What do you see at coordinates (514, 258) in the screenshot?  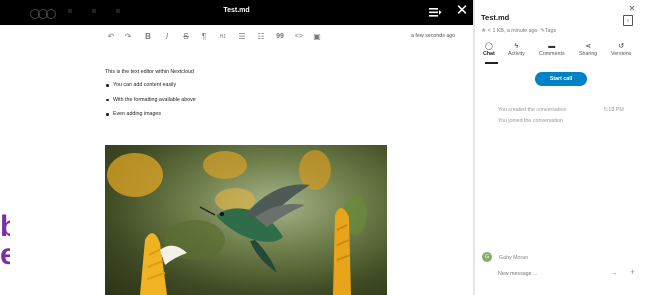 I see `current-user-name: Gaby Moran` at bounding box center [514, 258].